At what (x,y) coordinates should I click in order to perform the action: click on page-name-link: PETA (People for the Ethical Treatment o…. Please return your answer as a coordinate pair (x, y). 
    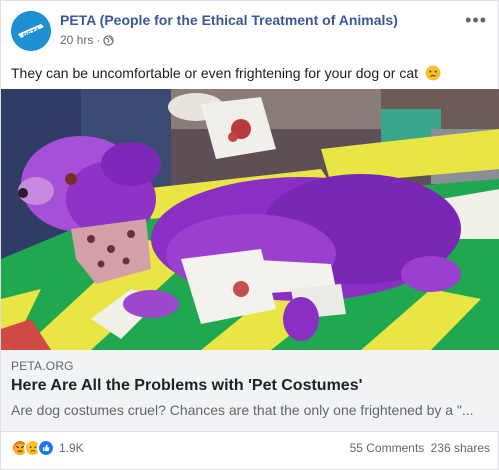
    Looking at the image, I should click on (229, 20).